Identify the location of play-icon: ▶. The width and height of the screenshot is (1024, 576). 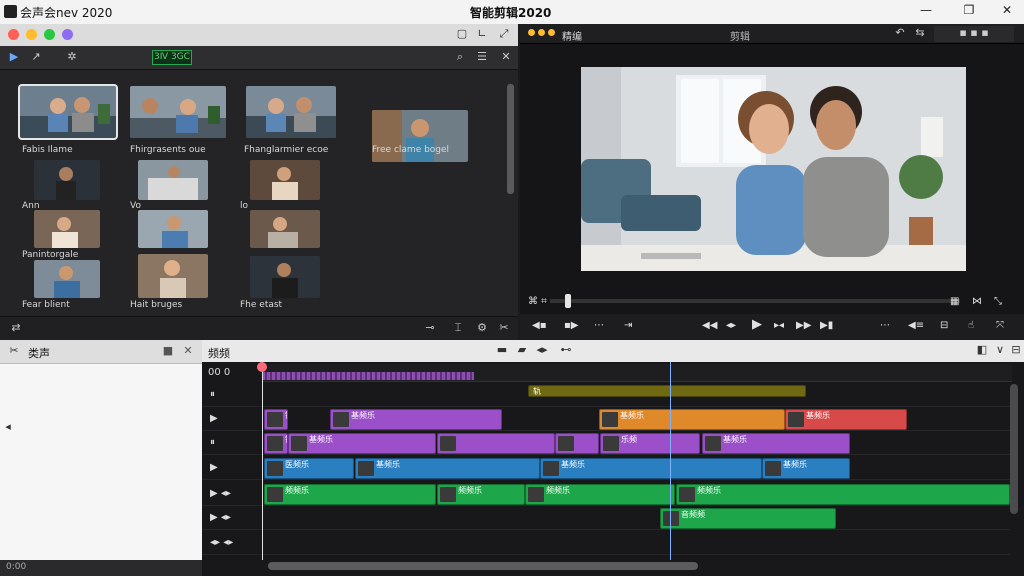
(14, 58).